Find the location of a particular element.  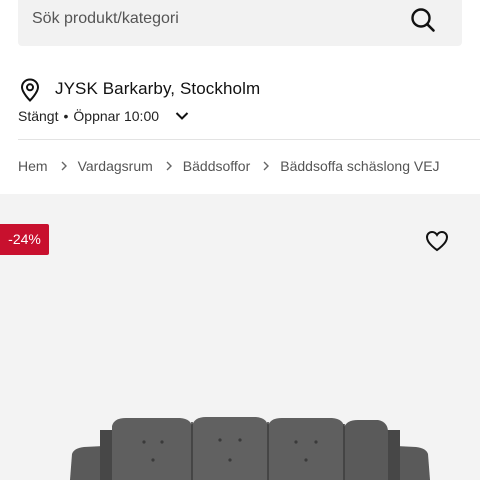

chevron-down-icon is located at coordinates (182, 116).